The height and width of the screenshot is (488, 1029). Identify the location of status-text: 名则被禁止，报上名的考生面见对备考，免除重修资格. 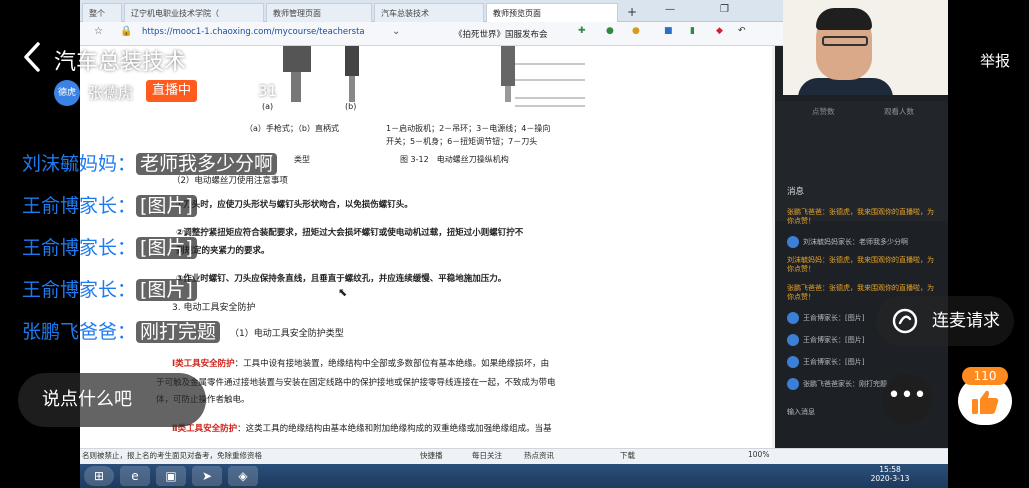
(172, 455).